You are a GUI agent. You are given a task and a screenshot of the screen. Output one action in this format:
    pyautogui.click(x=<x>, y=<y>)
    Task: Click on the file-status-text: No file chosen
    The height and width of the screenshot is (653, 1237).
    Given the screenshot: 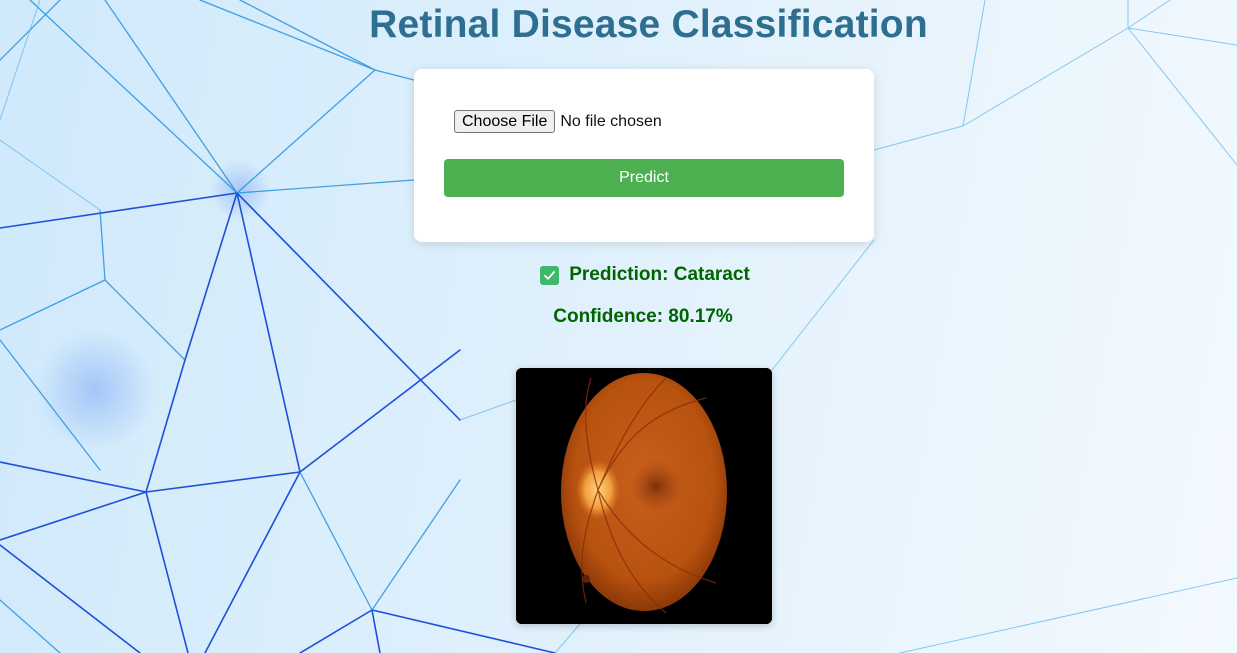 What is the action you would take?
    pyautogui.click(x=611, y=121)
    